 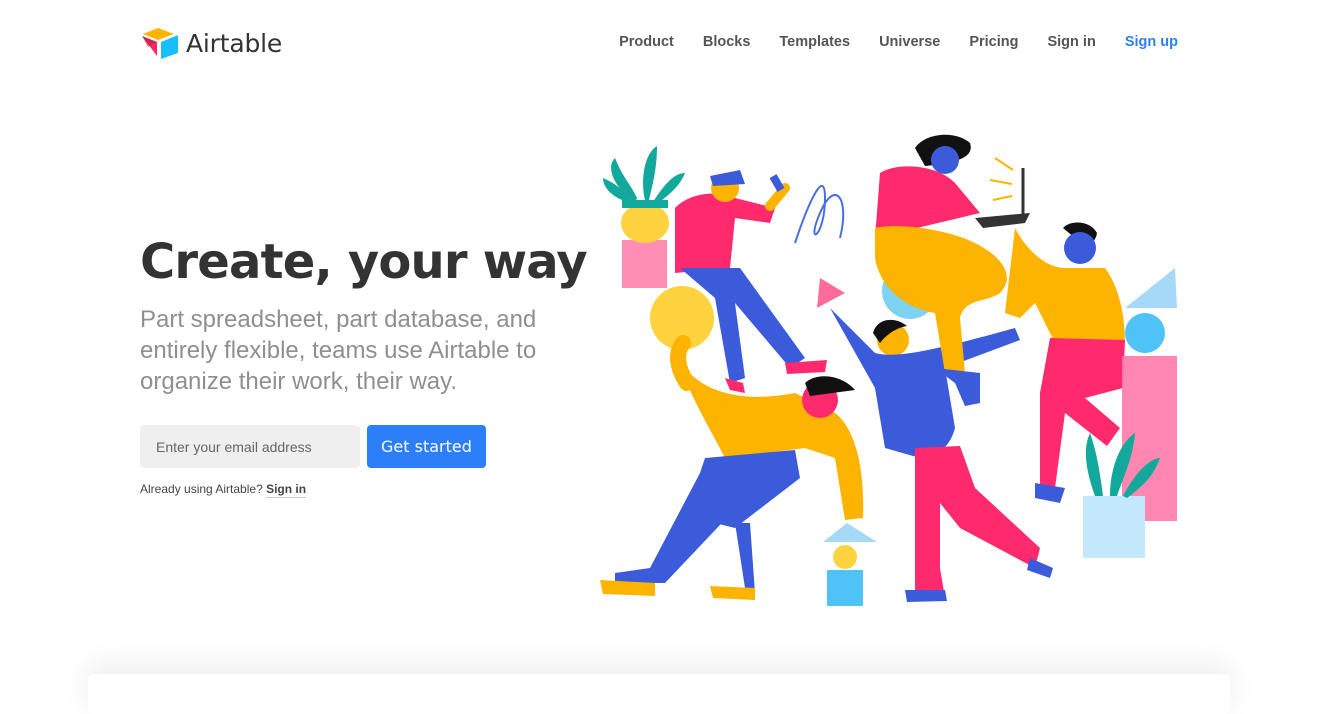 What do you see at coordinates (250, 446) in the screenshot?
I see `email-input` at bounding box center [250, 446].